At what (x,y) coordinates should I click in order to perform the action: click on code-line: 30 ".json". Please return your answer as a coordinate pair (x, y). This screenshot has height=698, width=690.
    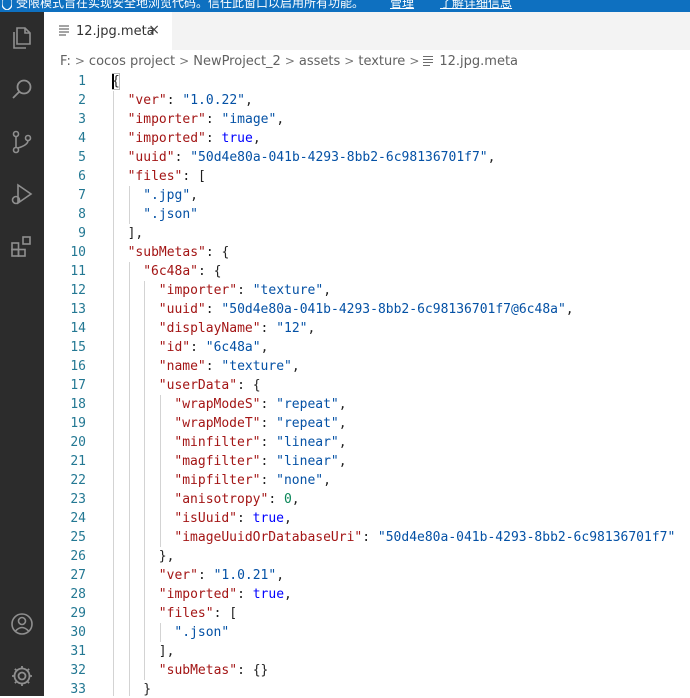
    Looking at the image, I should click on (367, 632).